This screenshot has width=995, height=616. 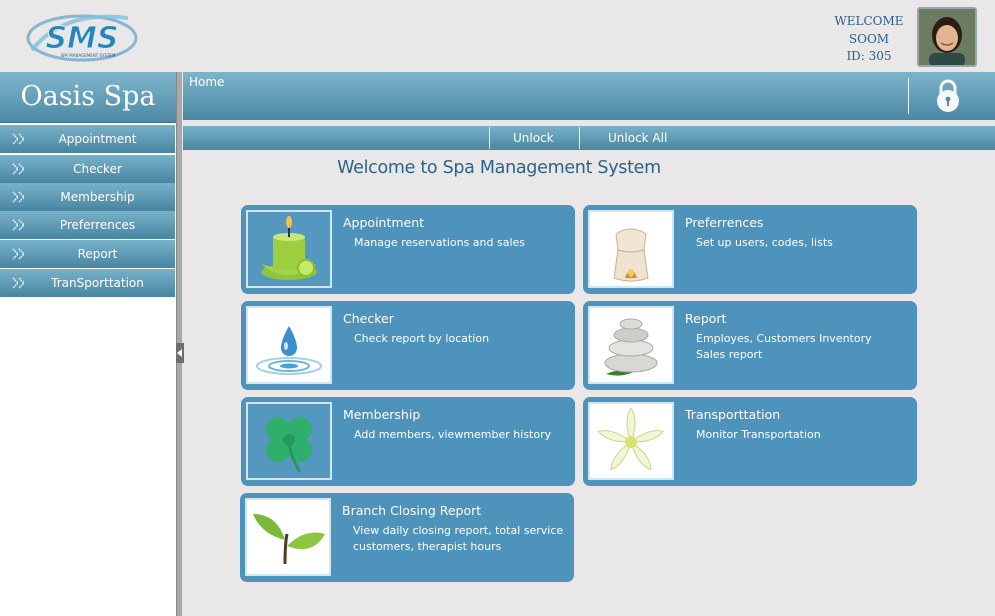 What do you see at coordinates (948, 96) in the screenshot?
I see `padlock-icon` at bounding box center [948, 96].